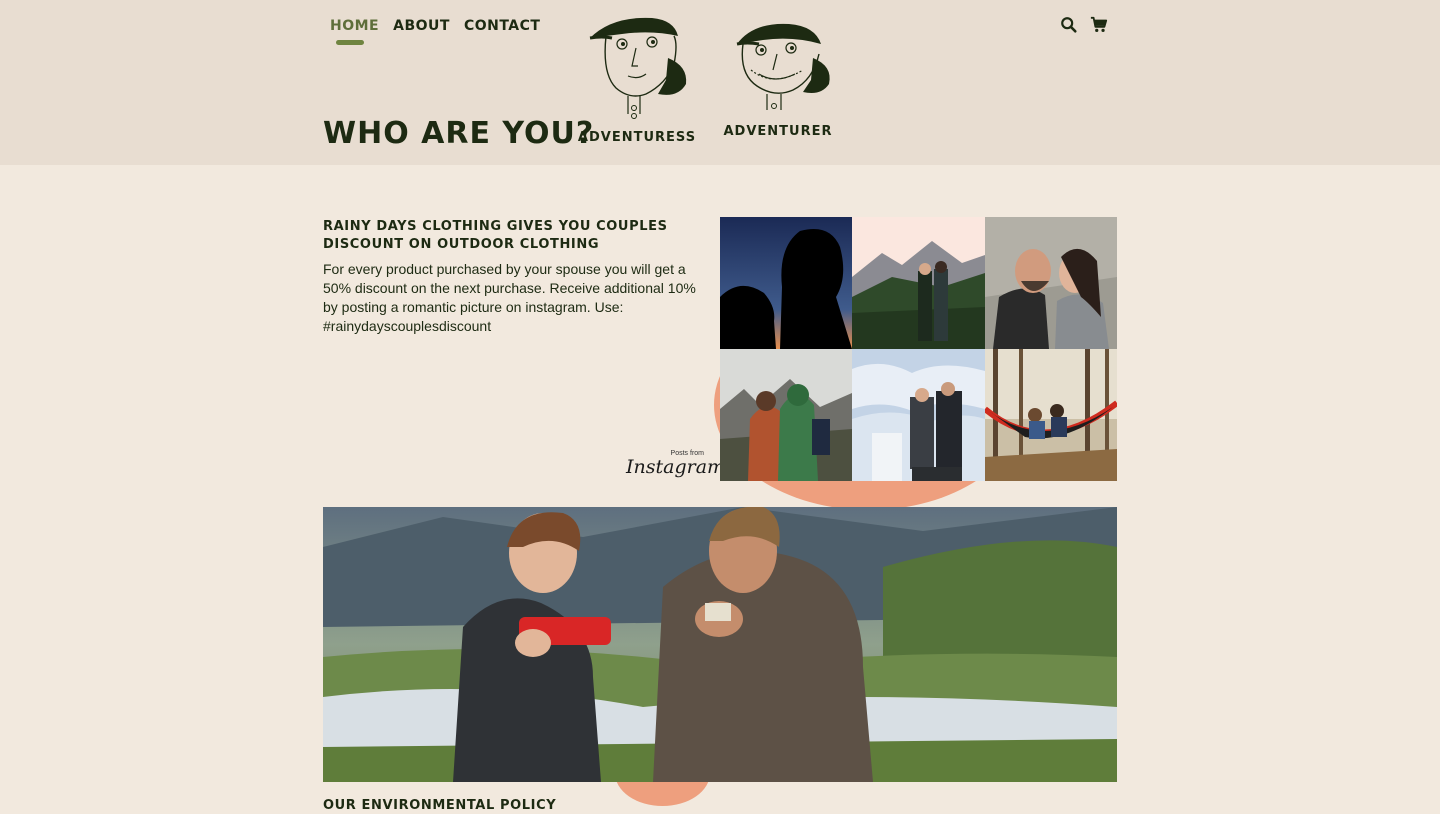 The image size is (1440, 814). Describe the element at coordinates (1085, 26) in the screenshot. I see `header-actions` at that location.